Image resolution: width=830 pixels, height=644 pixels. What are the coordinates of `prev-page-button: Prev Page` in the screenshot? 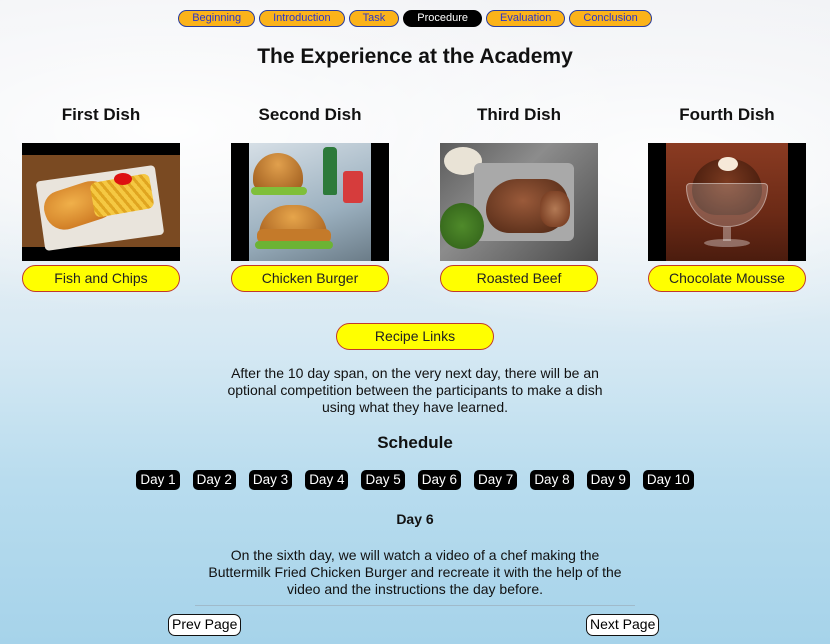 It's located at (205, 625).